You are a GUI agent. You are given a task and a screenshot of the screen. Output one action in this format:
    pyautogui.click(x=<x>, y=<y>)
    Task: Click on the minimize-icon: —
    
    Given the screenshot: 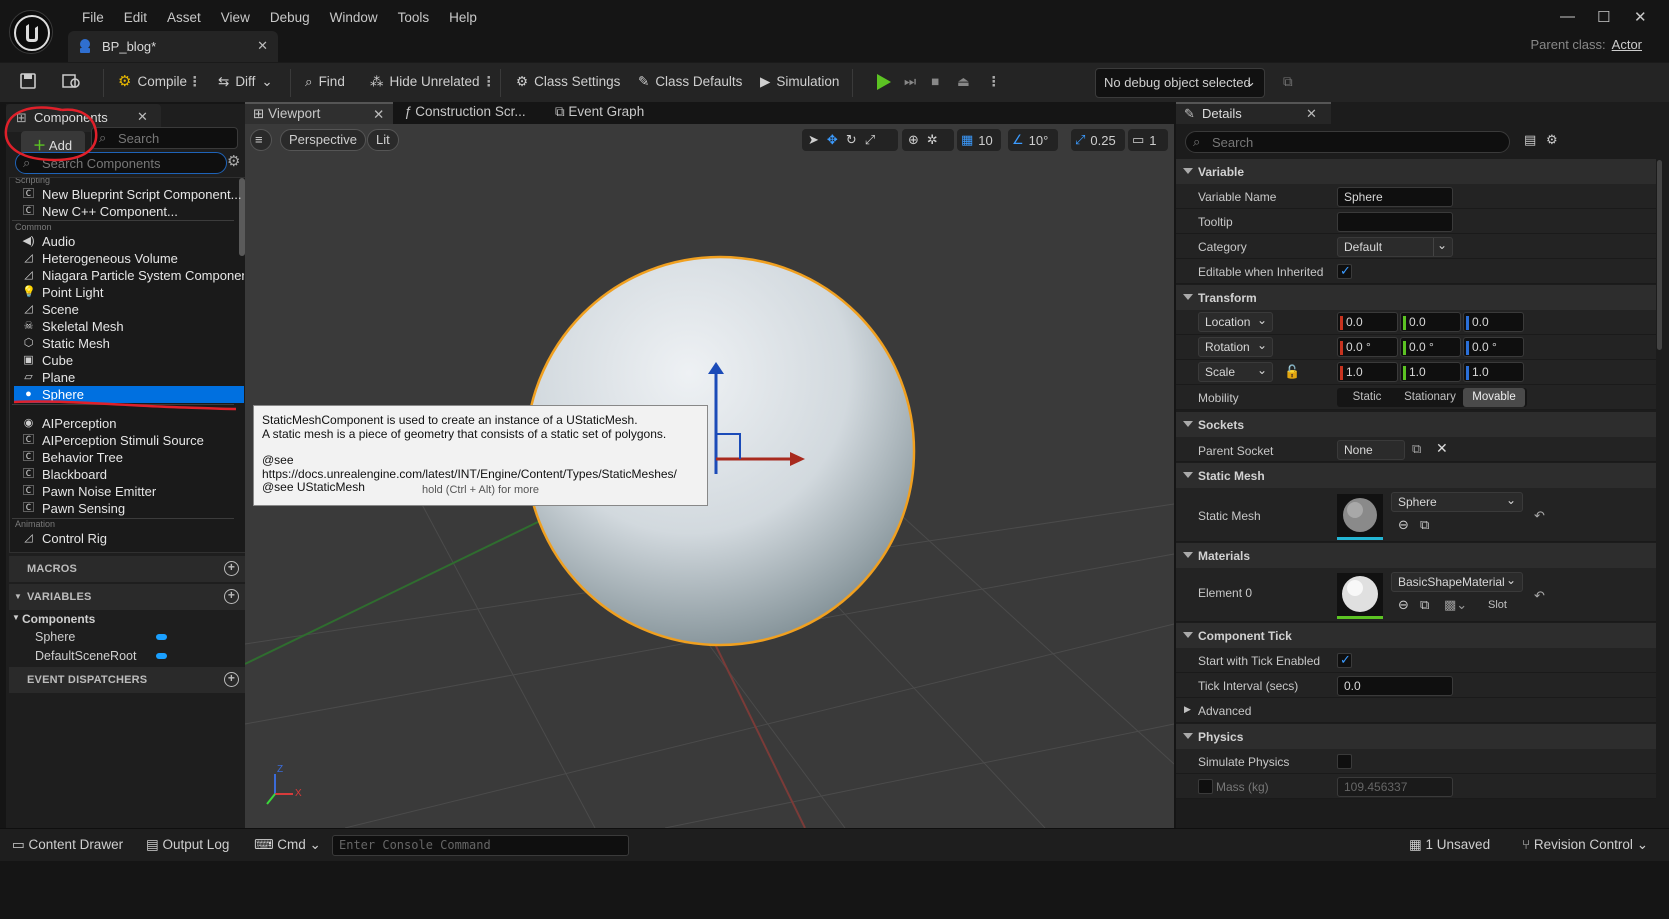 What is the action you would take?
    pyautogui.click(x=1567, y=16)
    